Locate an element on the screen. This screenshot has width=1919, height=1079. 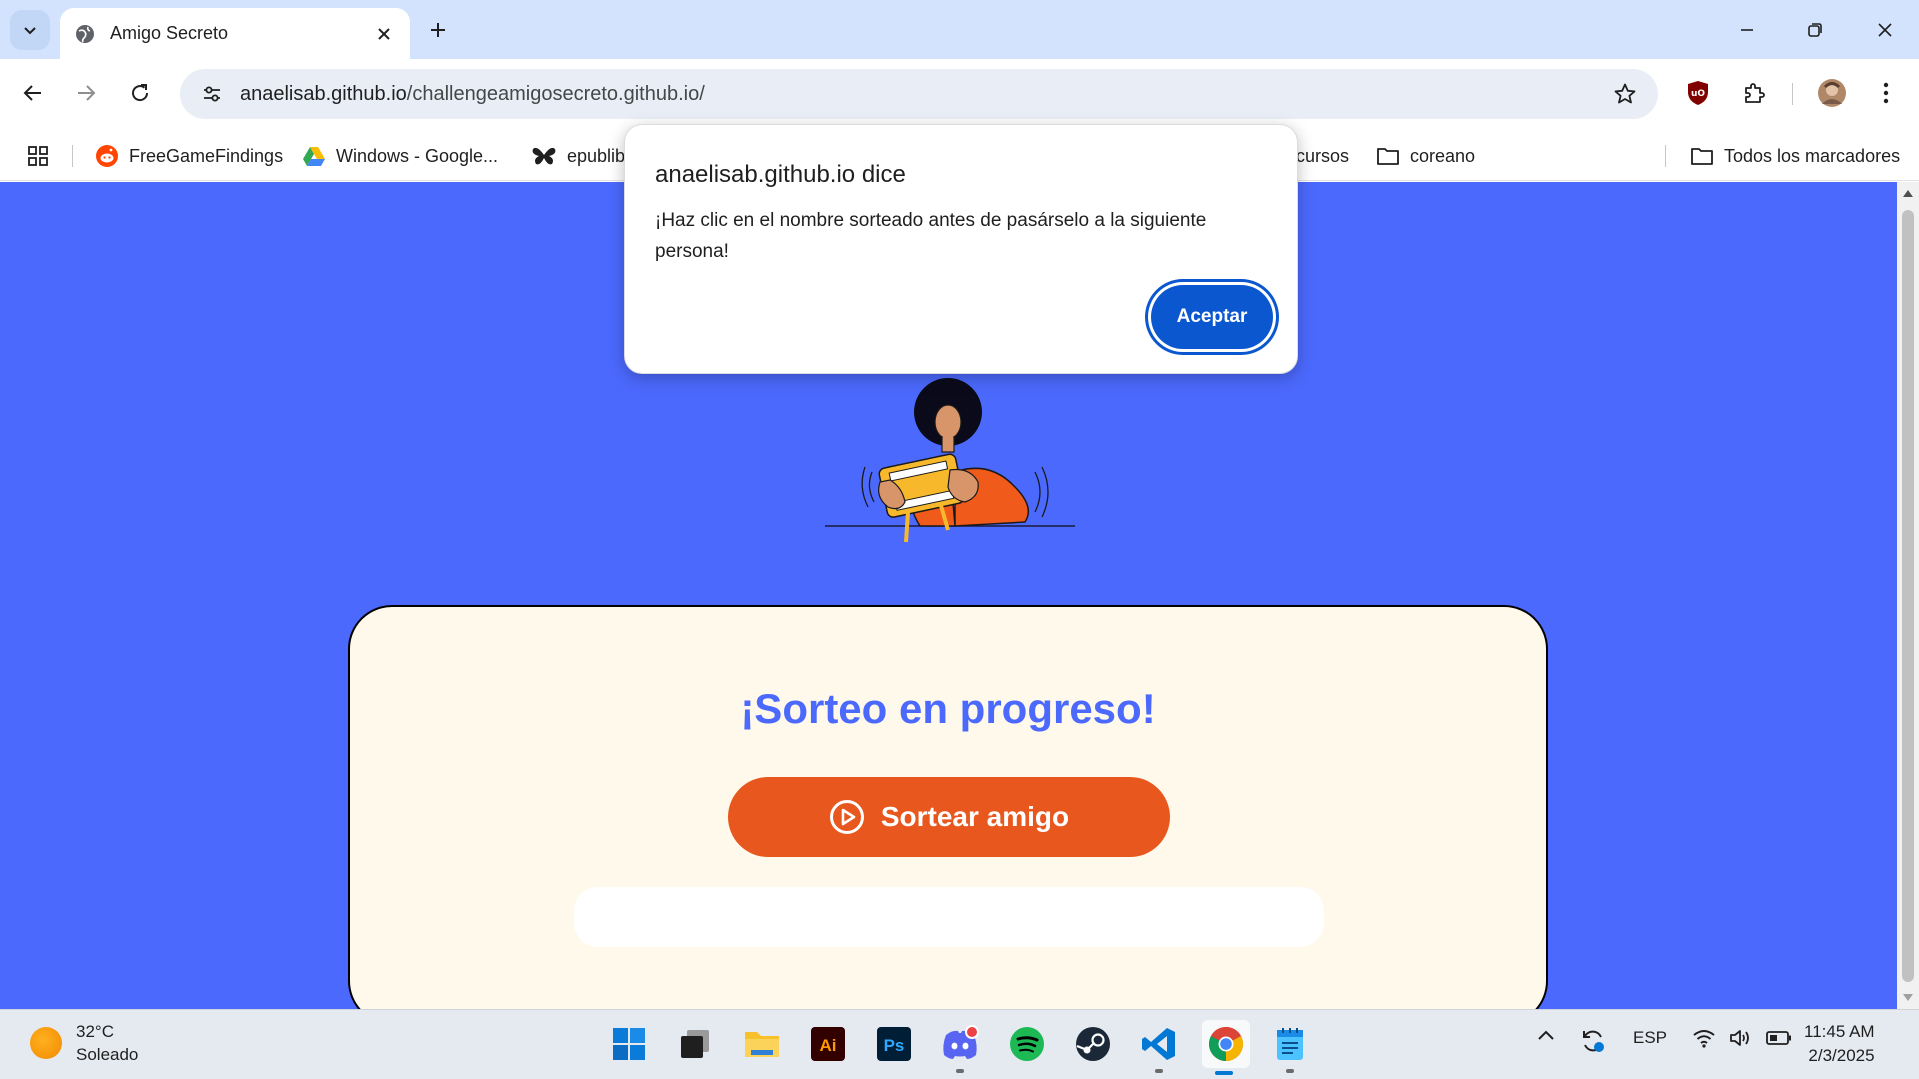
close-window-button is located at coordinates (1885, 30).